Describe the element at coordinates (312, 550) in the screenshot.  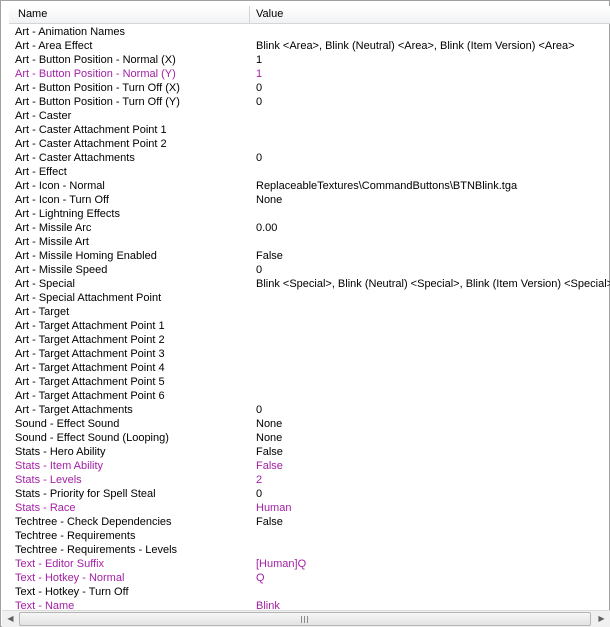
I see `table-row: Techtree - Requirements - Levels` at that location.